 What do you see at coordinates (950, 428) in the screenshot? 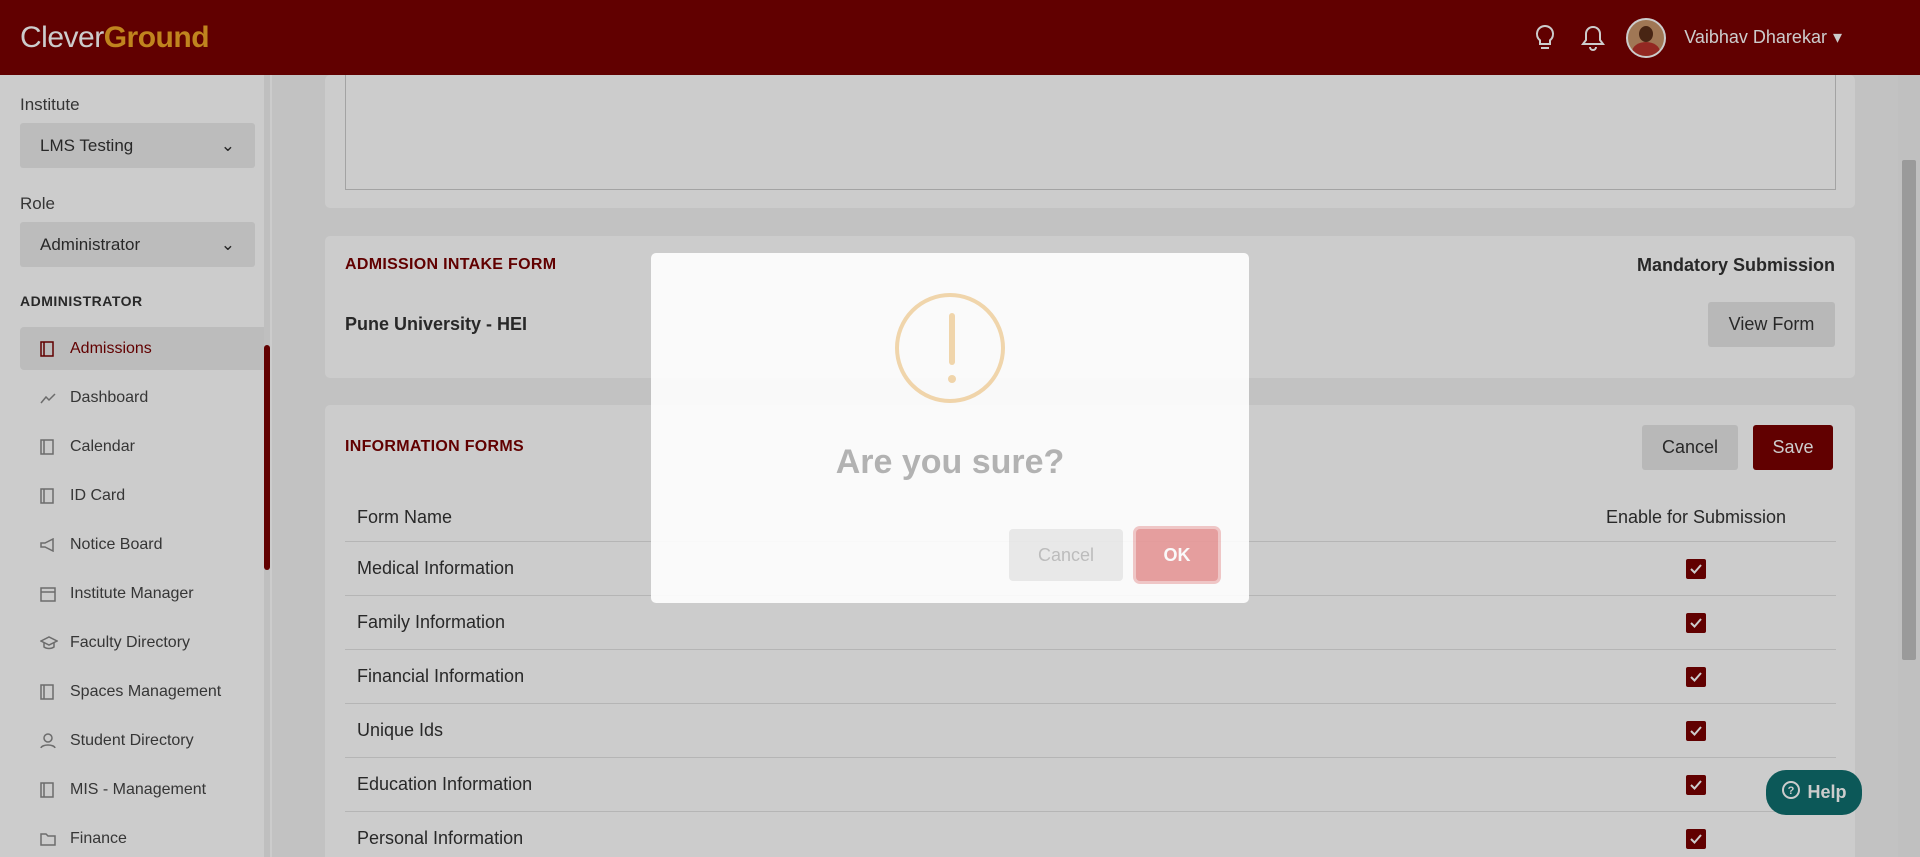
I see `confirm-dialog: Are you sure? Cancel OK` at bounding box center [950, 428].